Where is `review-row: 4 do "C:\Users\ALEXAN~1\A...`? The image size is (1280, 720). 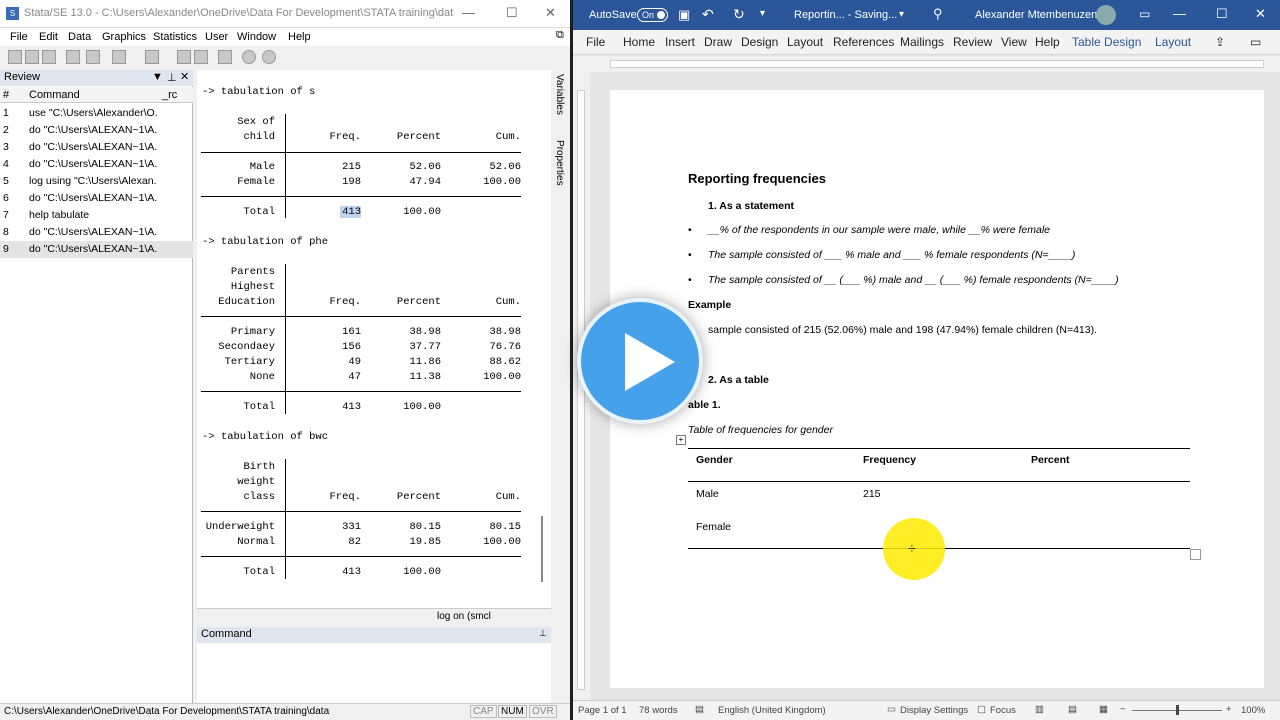
review-row: 4 do "C:\Users\ALEXAN~1\A... is located at coordinates (96, 164).